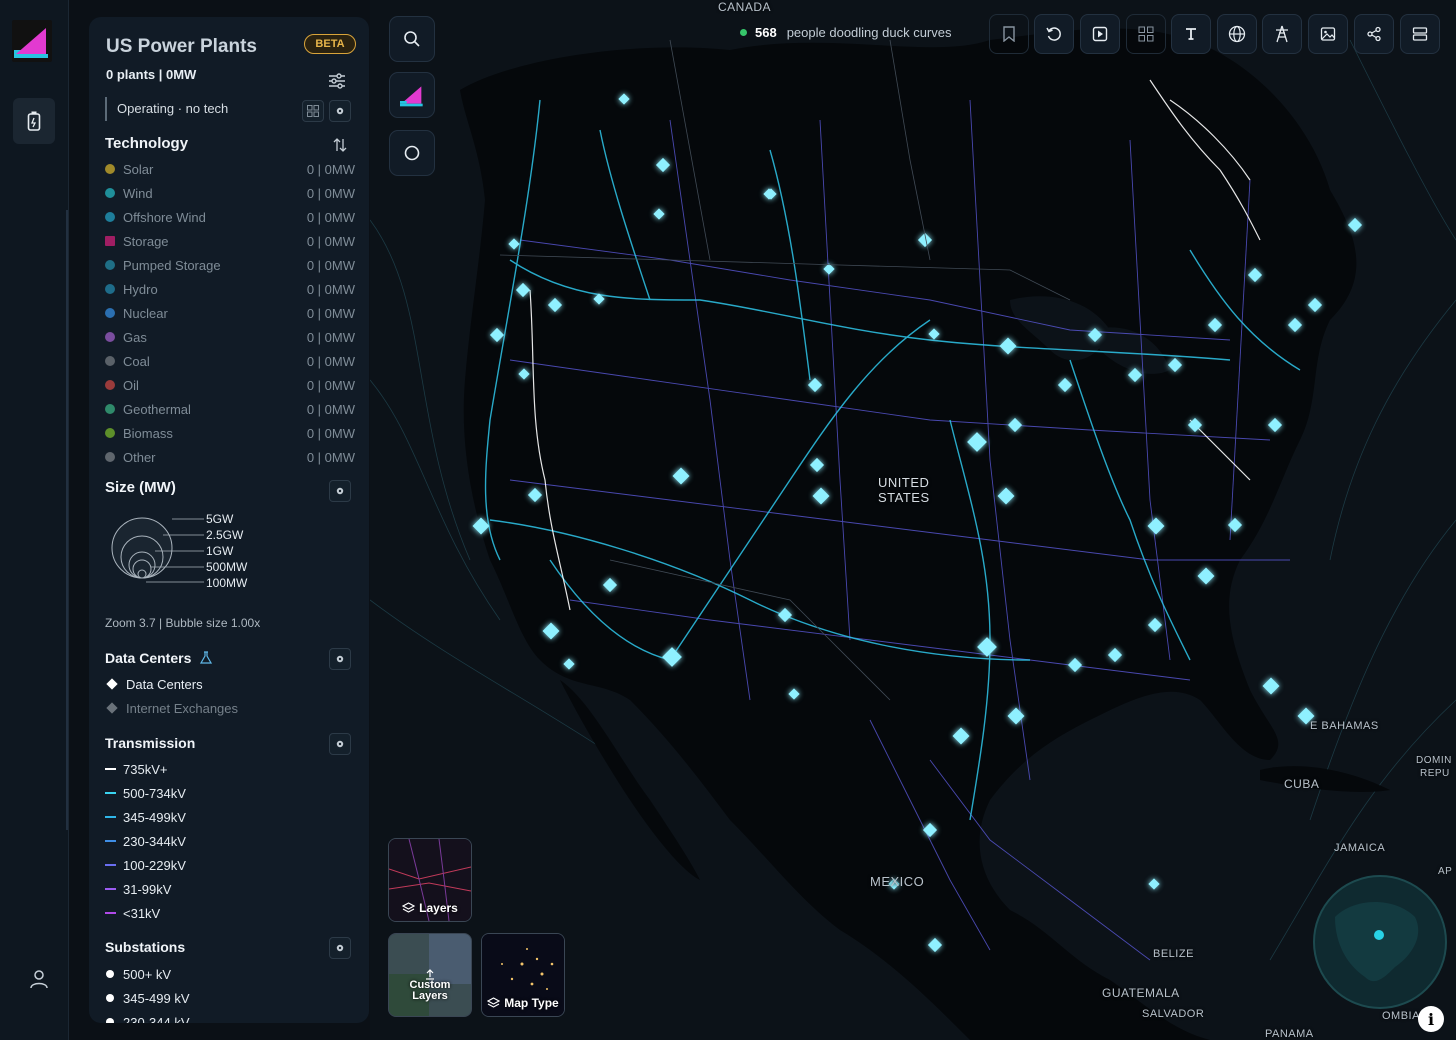 Image resolution: width=1456 pixels, height=1040 pixels. Describe the element at coordinates (340, 491) in the screenshot. I see `size-settings-button` at that location.